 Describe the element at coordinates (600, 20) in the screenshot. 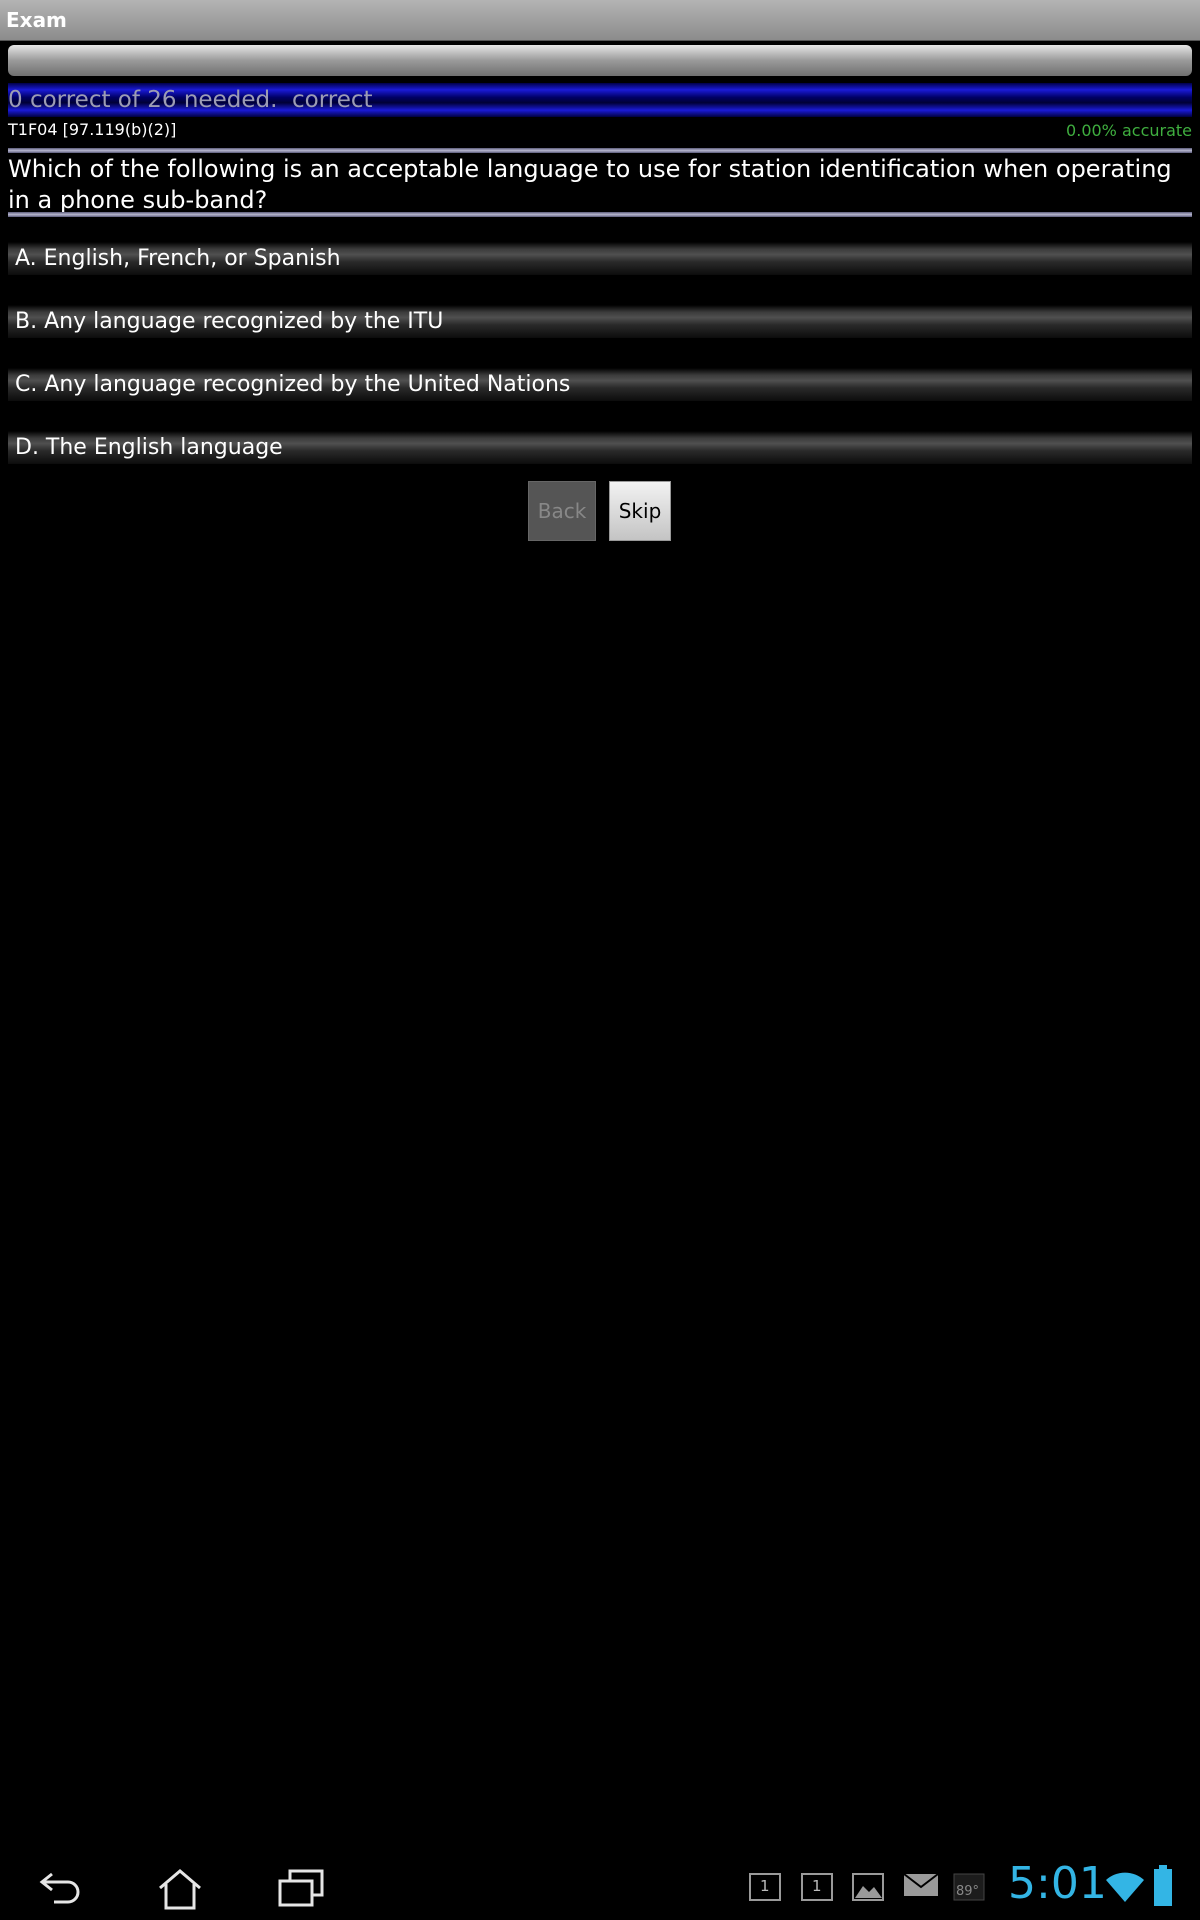

I see `title-bar: Exam` at that location.